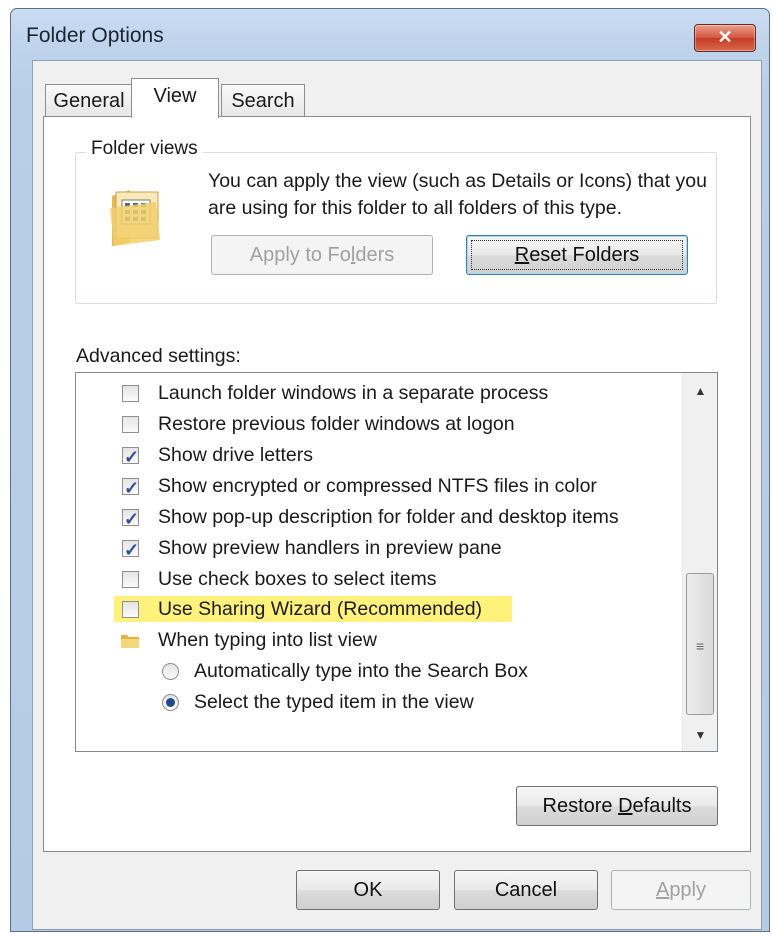  I want to click on folder-views-label: Folder views, so click(144, 149).